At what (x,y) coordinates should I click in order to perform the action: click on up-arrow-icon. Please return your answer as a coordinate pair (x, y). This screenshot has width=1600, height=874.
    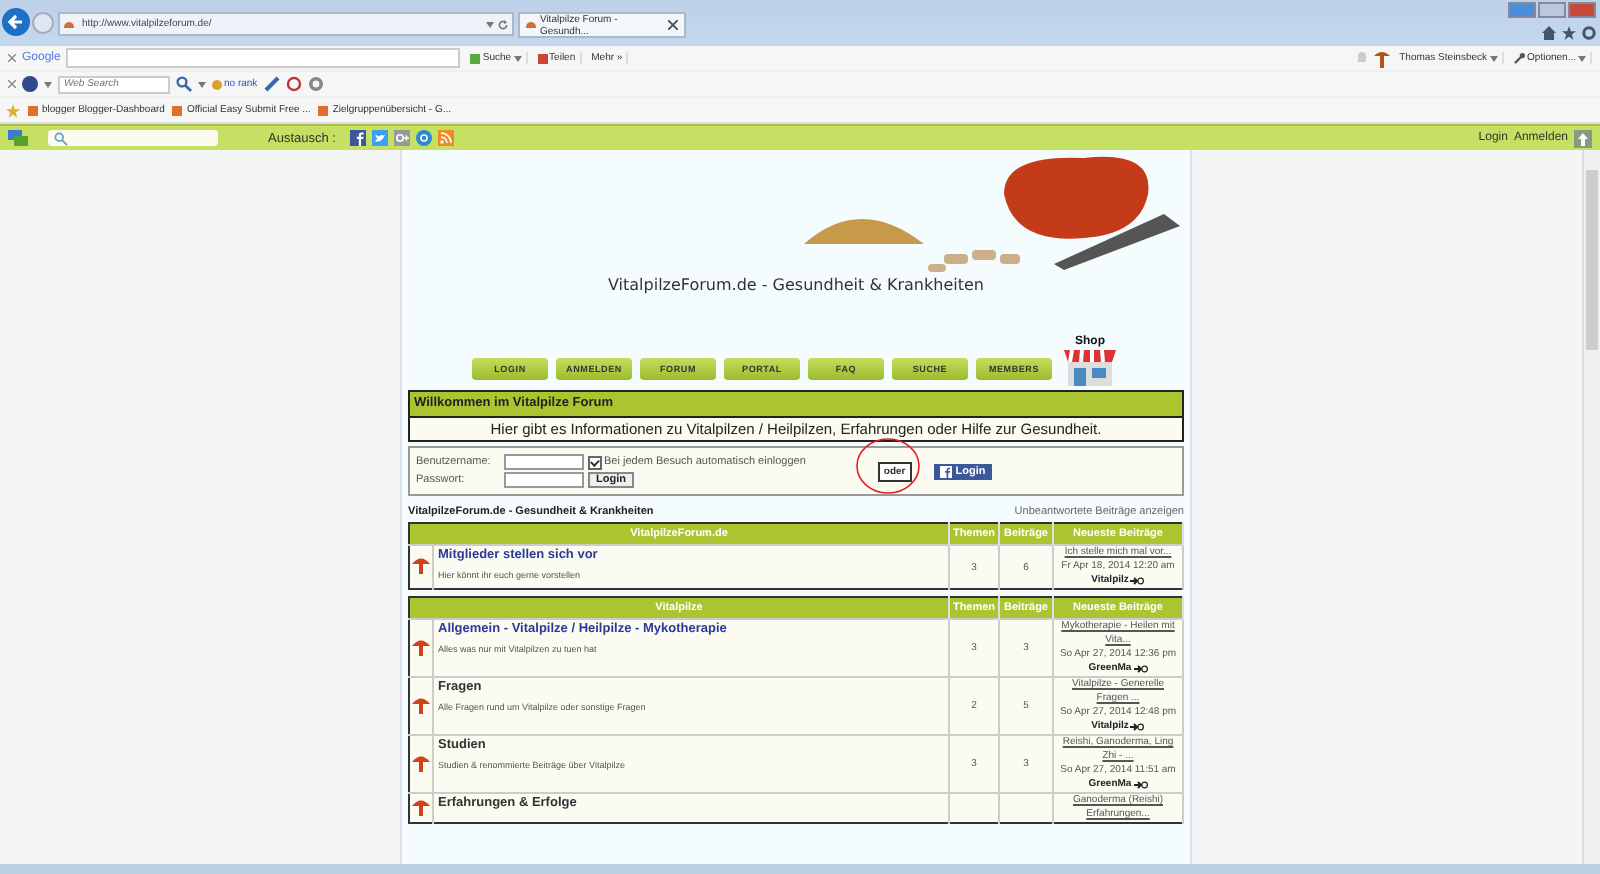
    Looking at the image, I should click on (1583, 138).